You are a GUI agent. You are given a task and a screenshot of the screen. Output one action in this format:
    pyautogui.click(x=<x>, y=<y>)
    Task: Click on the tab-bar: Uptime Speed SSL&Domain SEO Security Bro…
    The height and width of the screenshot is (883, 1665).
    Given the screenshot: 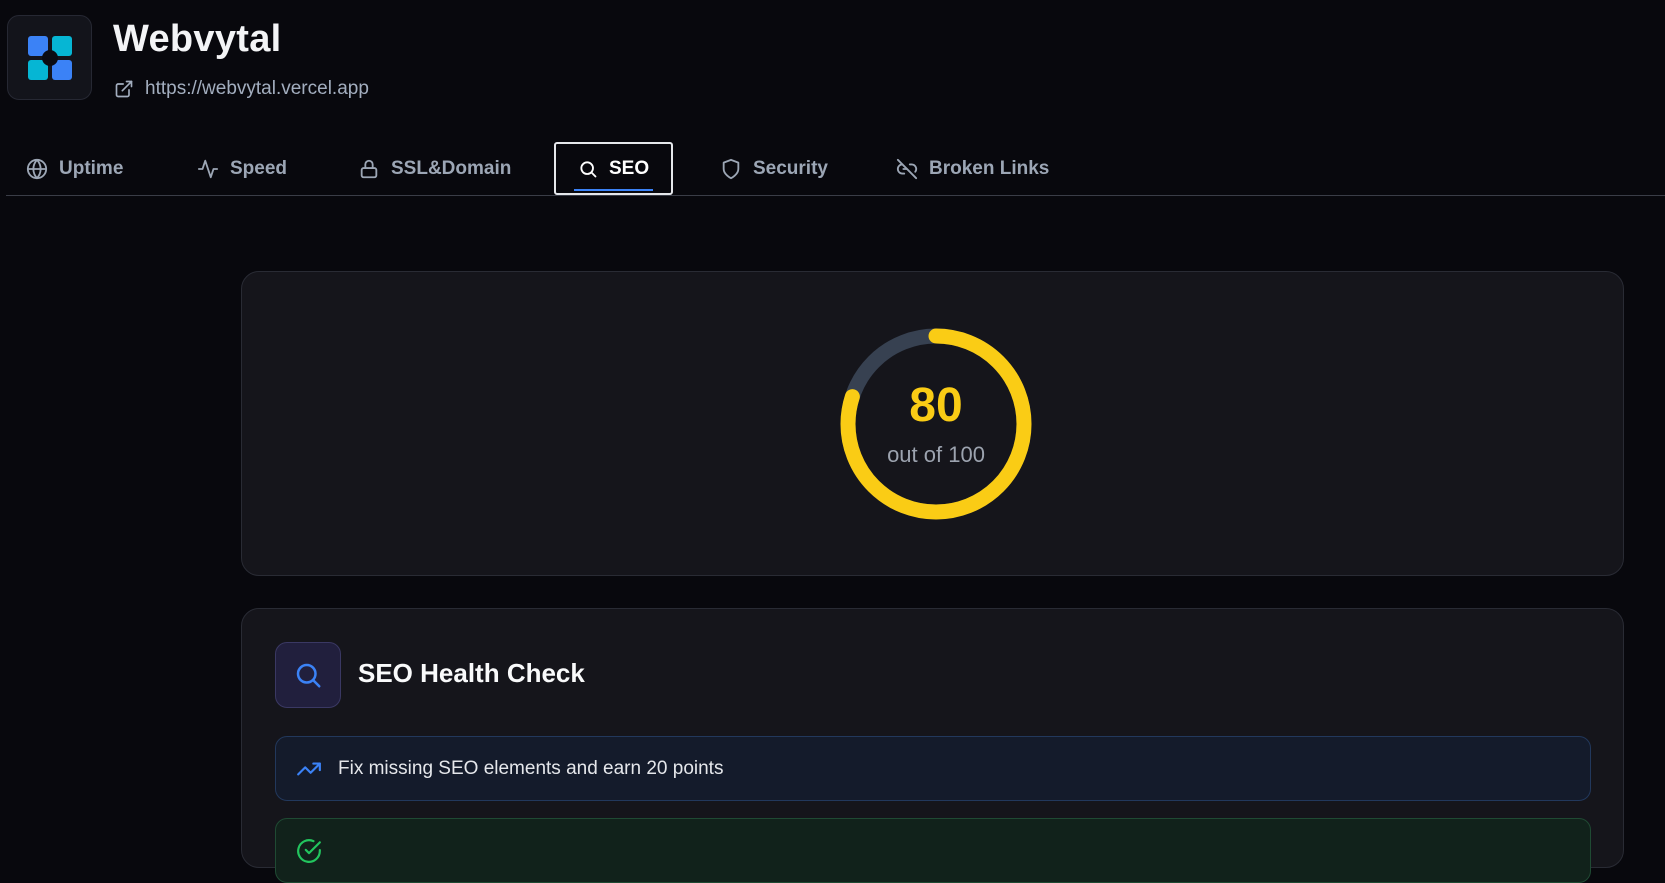 What is the action you would take?
    pyautogui.click(x=835, y=169)
    